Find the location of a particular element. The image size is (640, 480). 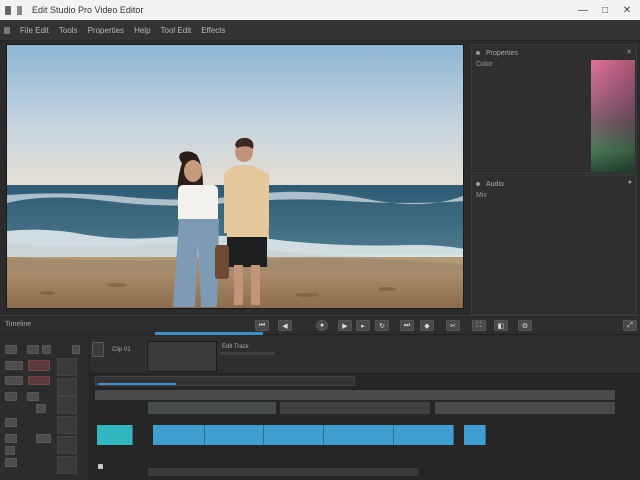

lock-track-icon is located at coordinates (11, 462).